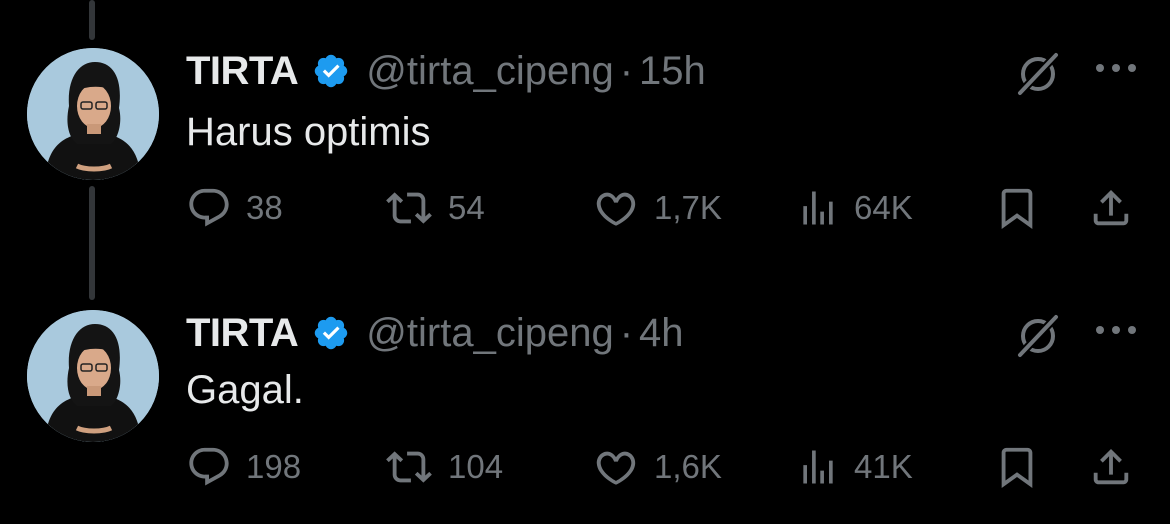 This screenshot has height=524, width=1170. What do you see at coordinates (466, 207) in the screenshot?
I see `retweet-count: 54` at bounding box center [466, 207].